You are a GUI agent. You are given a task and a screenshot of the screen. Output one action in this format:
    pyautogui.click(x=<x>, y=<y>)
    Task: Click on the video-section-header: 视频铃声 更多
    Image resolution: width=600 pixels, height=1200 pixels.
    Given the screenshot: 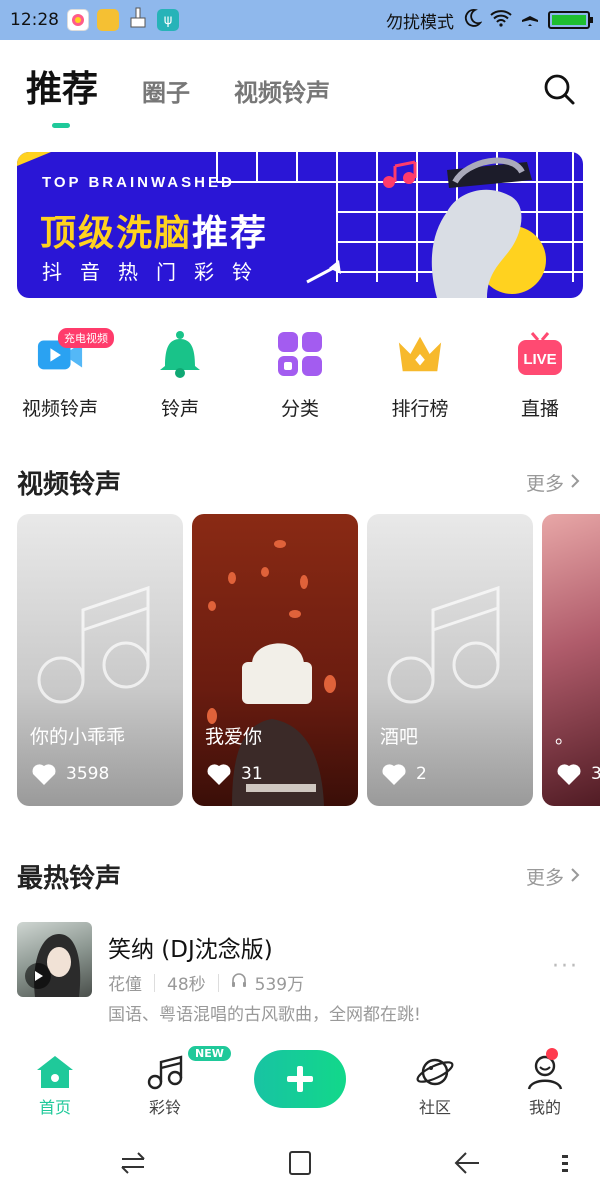 What is the action you would take?
    pyautogui.click(x=298, y=482)
    